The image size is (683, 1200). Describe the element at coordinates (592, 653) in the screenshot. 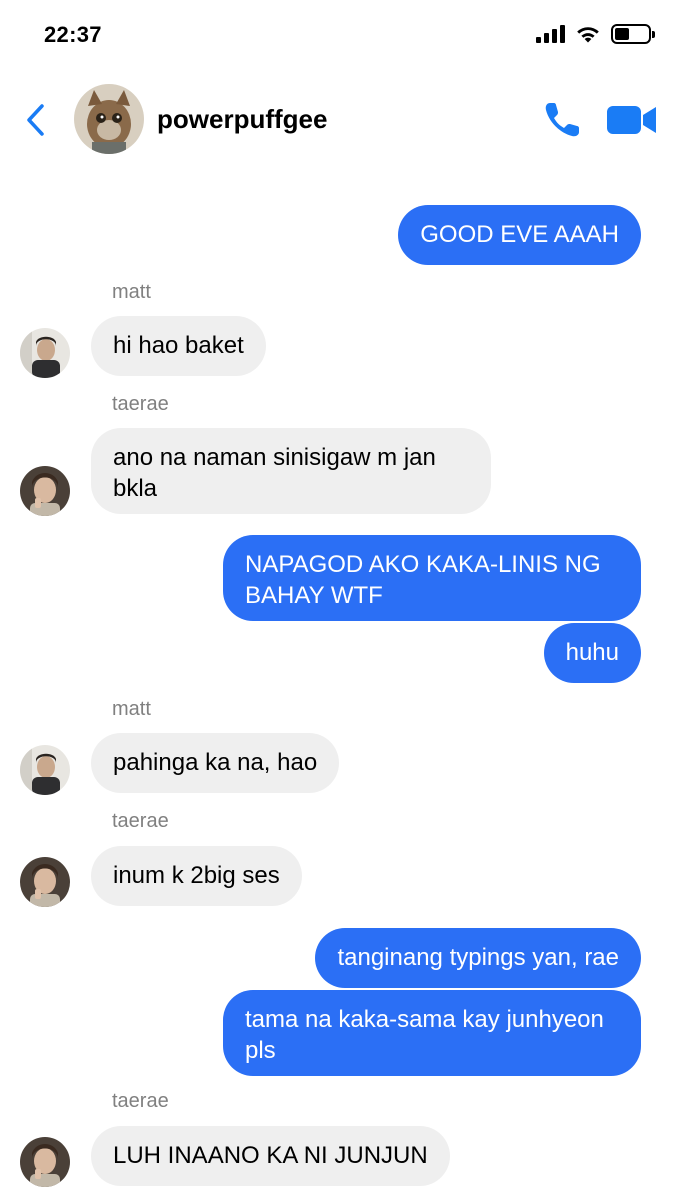

I see `outgoing-message: huhu` at that location.